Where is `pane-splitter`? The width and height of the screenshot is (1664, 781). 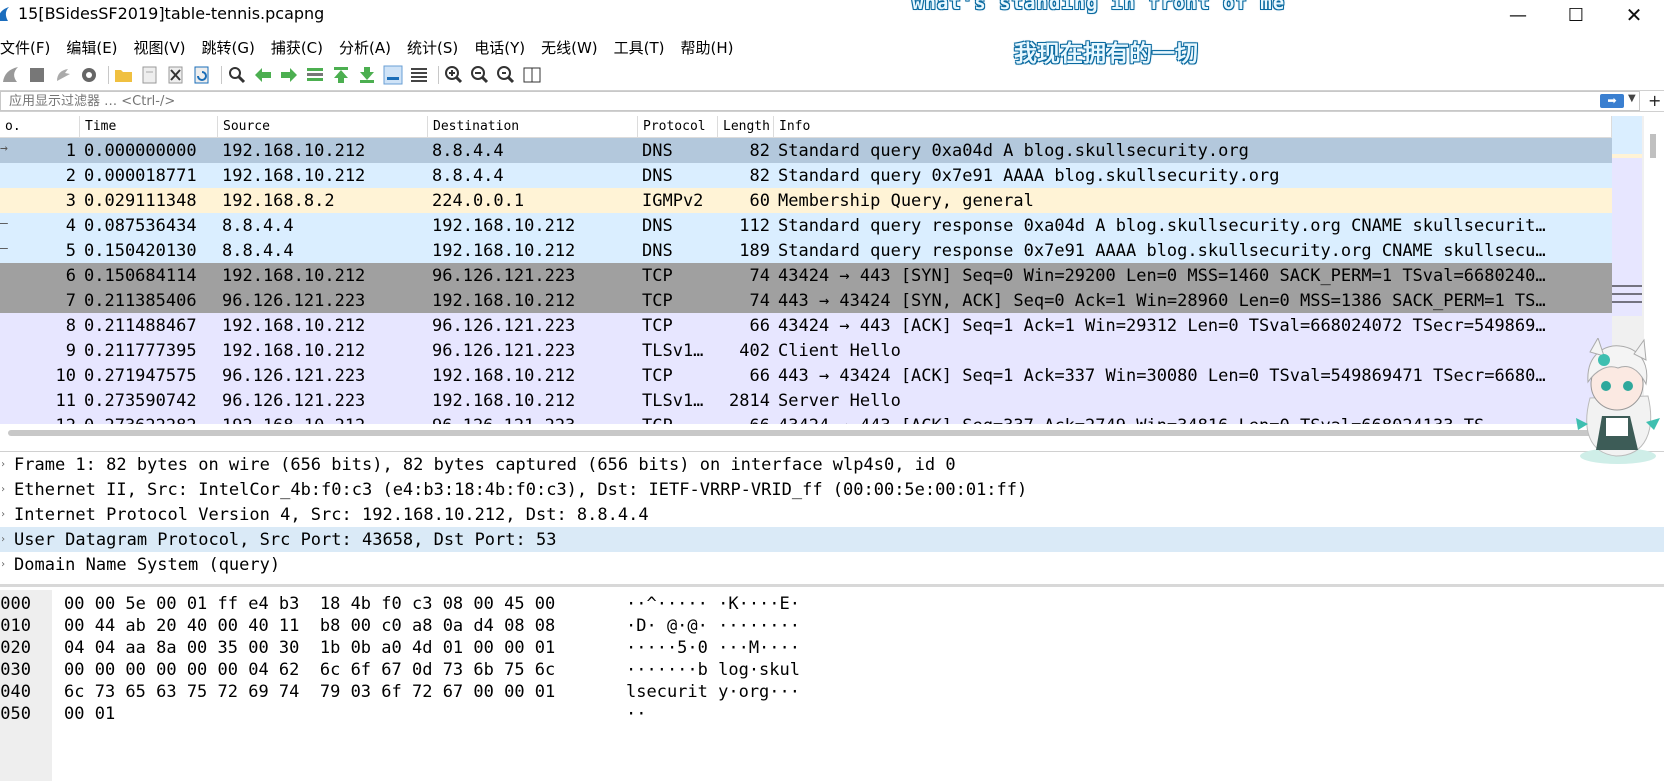
pane-splitter is located at coordinates (832, 585).